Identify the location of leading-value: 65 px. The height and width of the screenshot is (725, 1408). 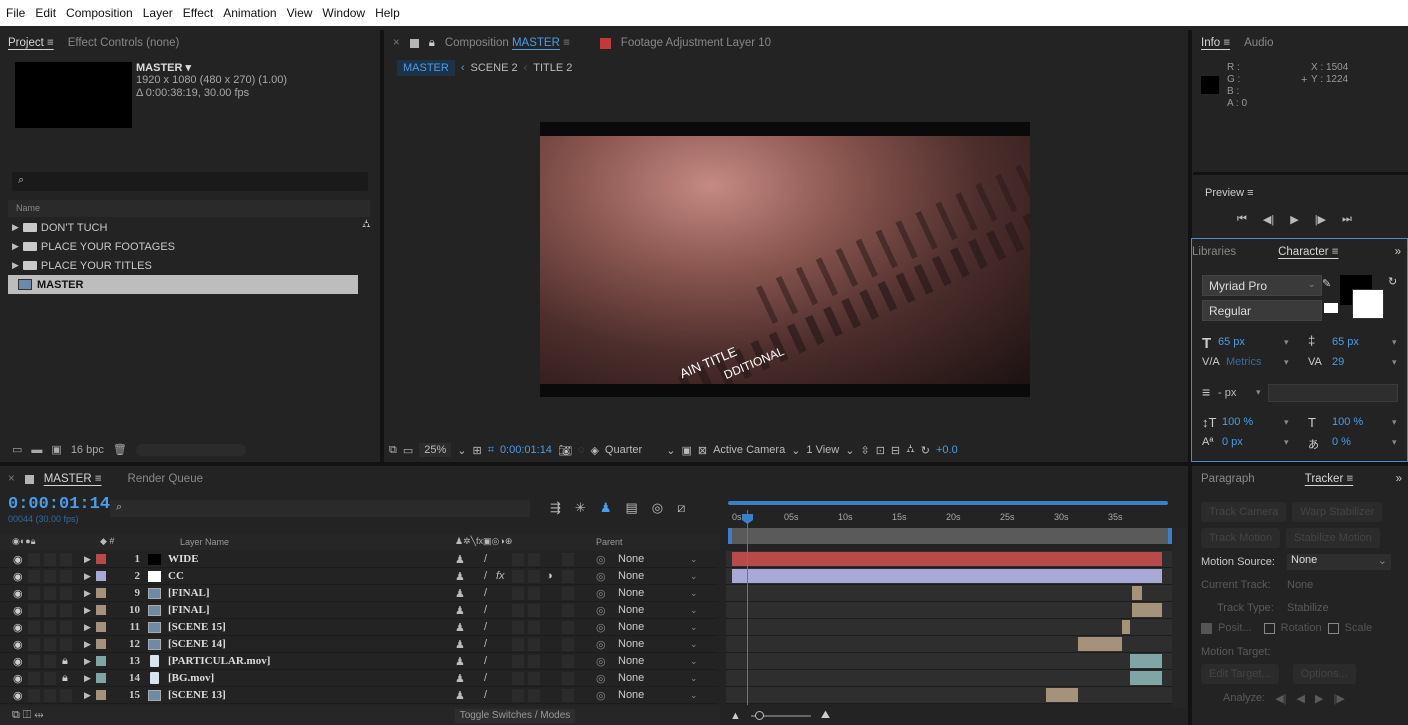
(1345, 342).